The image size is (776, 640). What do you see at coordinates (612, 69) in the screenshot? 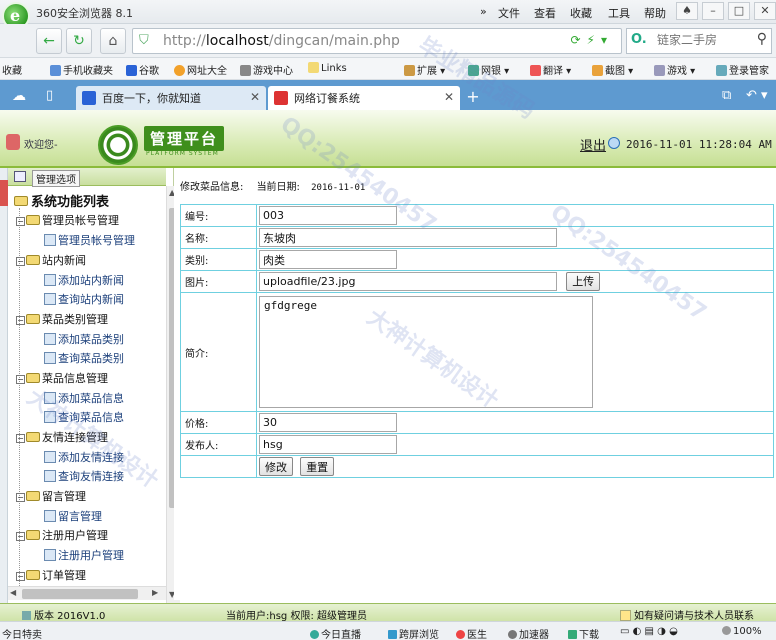
I see `fav-item: 截图 ▾` at bounding box center [612, 69].